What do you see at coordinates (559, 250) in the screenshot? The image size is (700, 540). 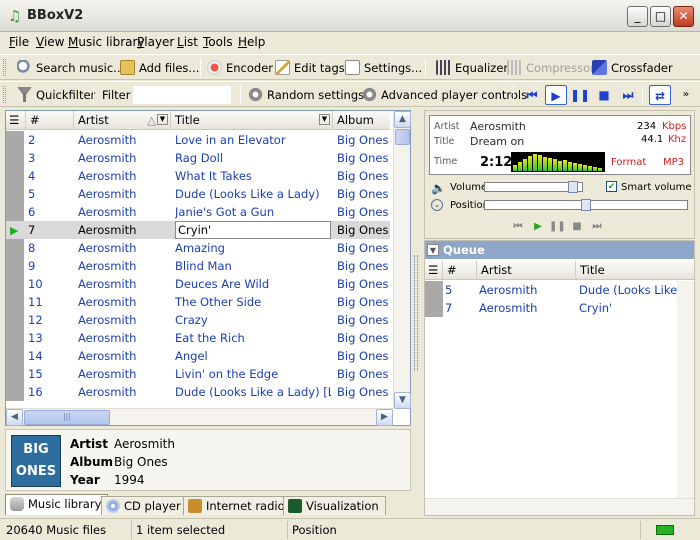 I see `queue-header: ▼ Queue` at bounding box center [559, 250].